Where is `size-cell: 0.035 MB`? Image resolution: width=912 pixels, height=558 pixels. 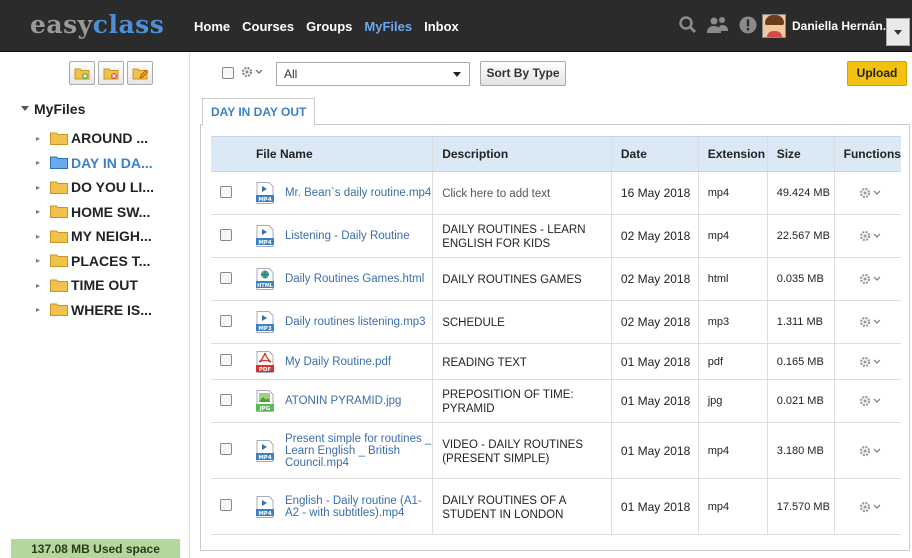
size-cell: 0.035 MB is located at coordinates (800, 279).